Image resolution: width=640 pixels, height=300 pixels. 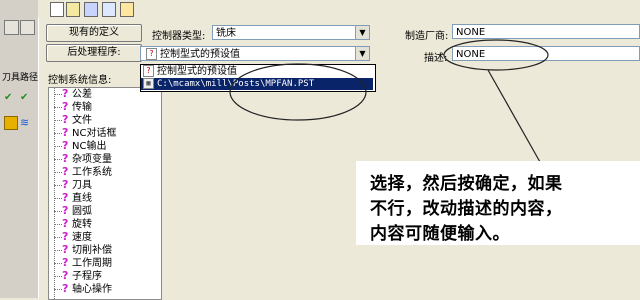 I want to click on post-processor-dropdown-list: ? 控制型式的预设值 ▦ C:\mcamx\mill\Posts\MPFAN.PST, so click(x=258, y=78).